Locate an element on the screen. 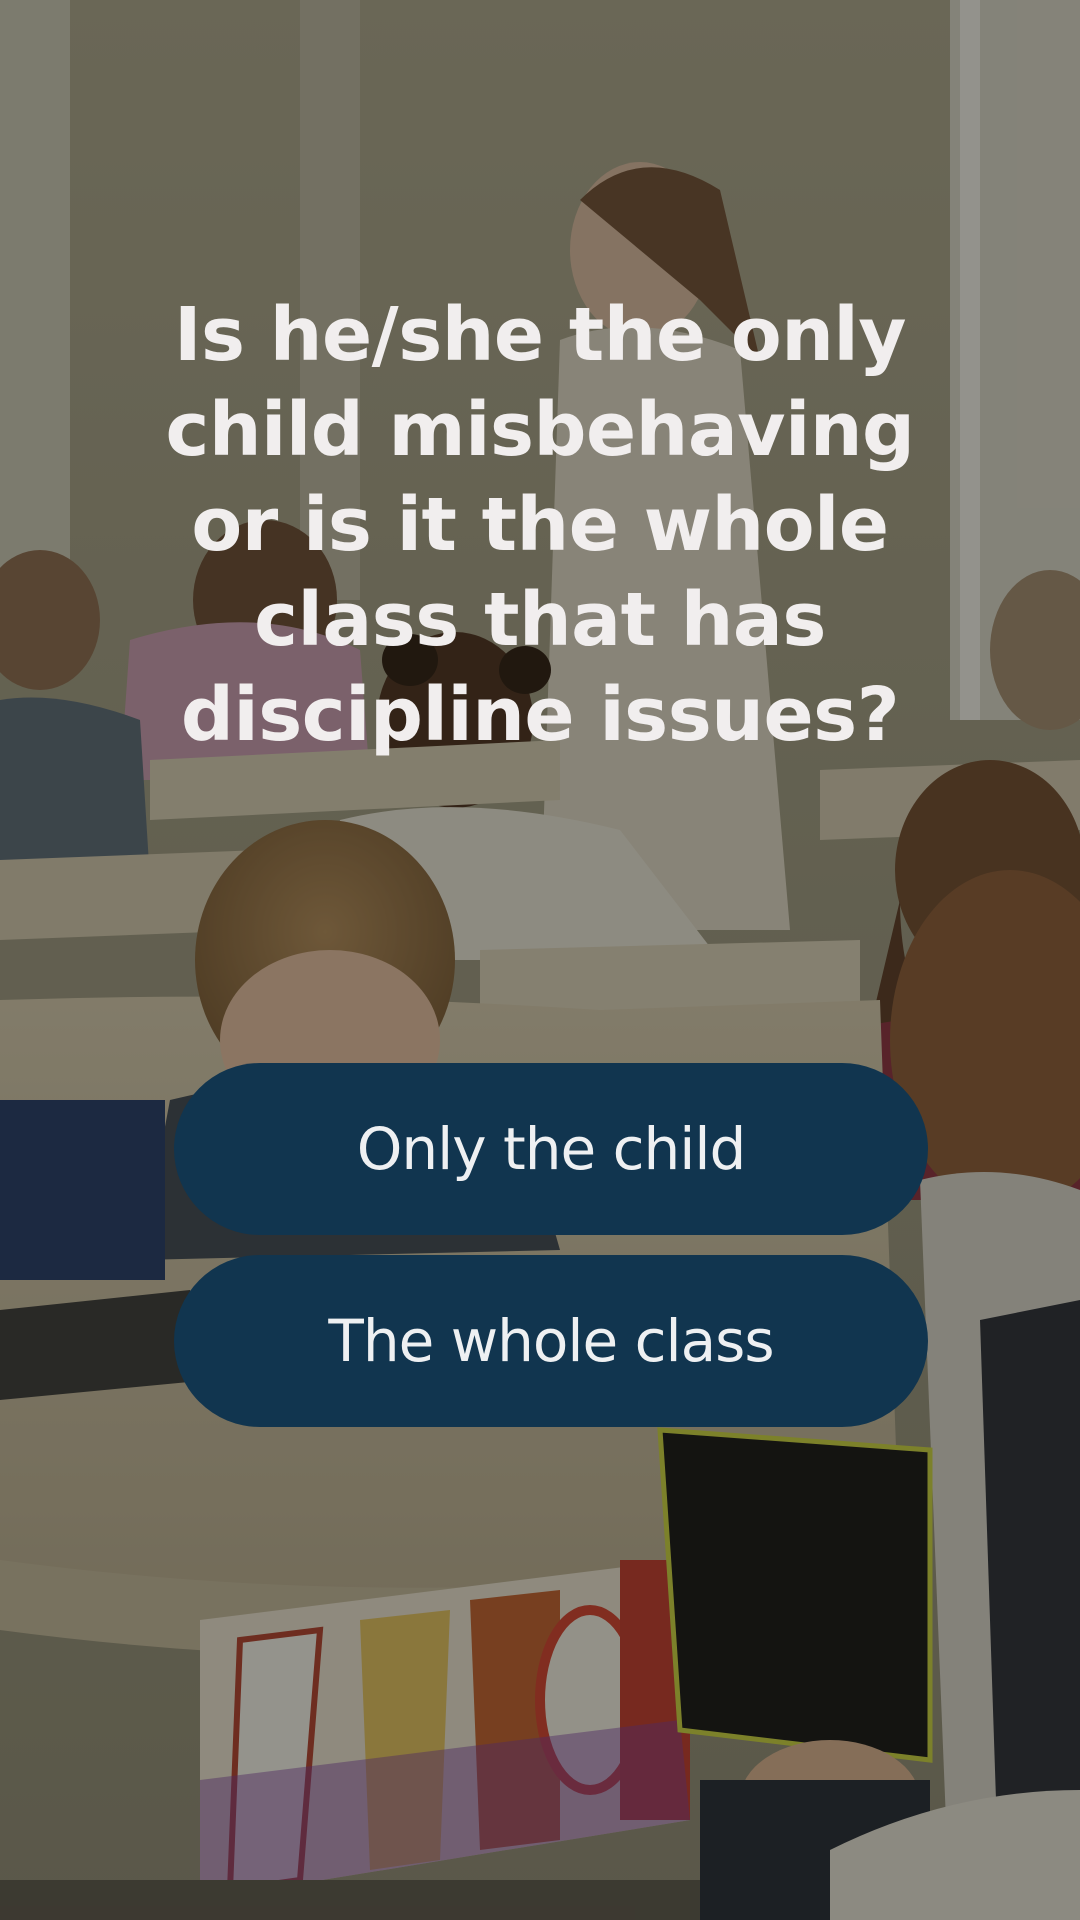 This screenshot has height=1920, width=1080. answer-button-only-the-child: Only the child is located at coordinates (551, 1149).